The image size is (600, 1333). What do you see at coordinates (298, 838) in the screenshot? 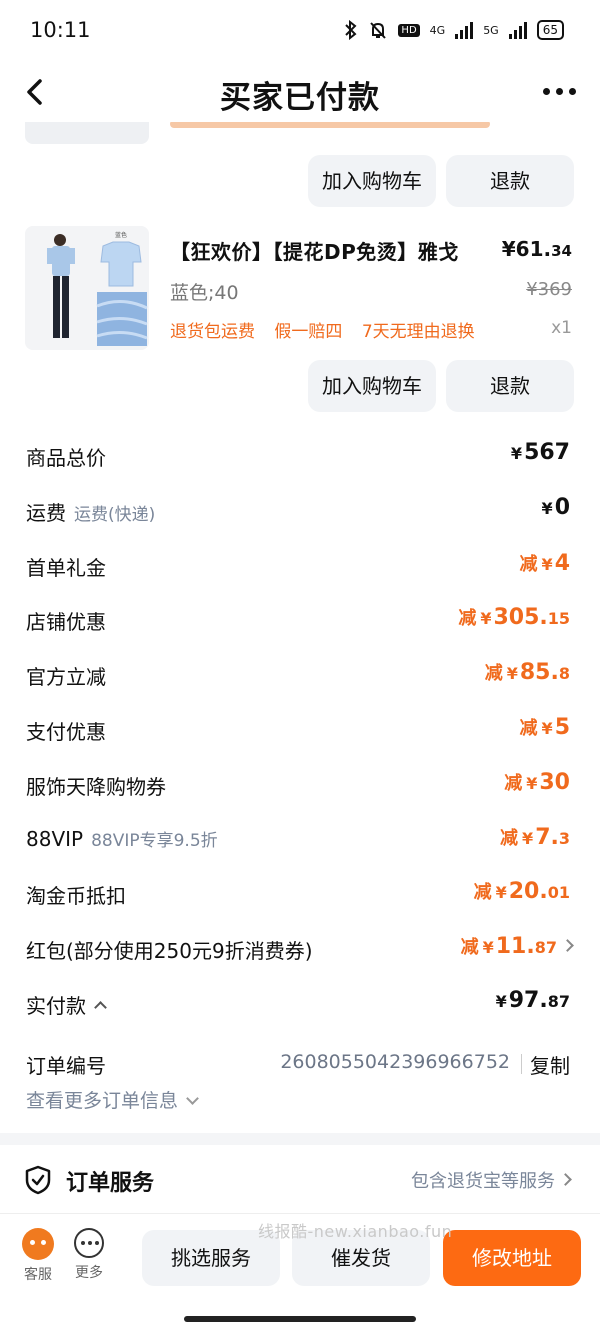
I see `summary-row-88vip: 88VIP 88VIP专享9.5折 减 ¥7.3` at bounding box center [298, 838].